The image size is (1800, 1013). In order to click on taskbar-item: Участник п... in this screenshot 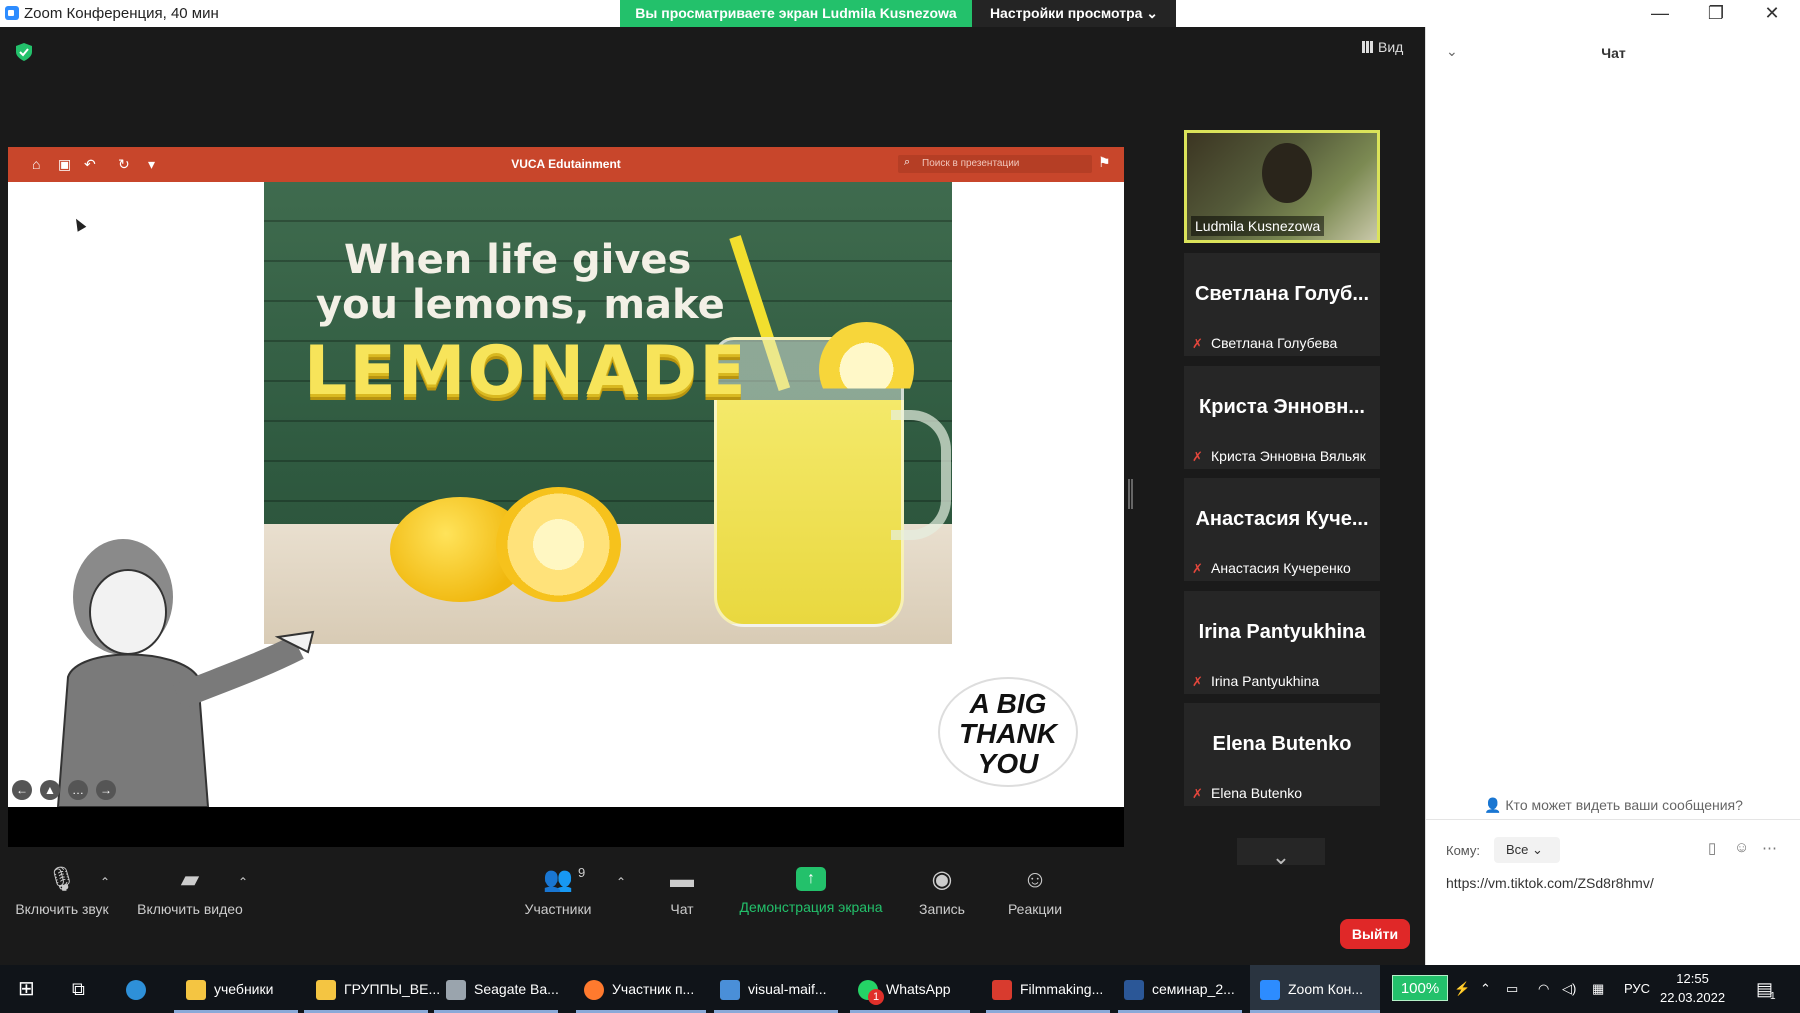, I will do `click(641, 989)`.